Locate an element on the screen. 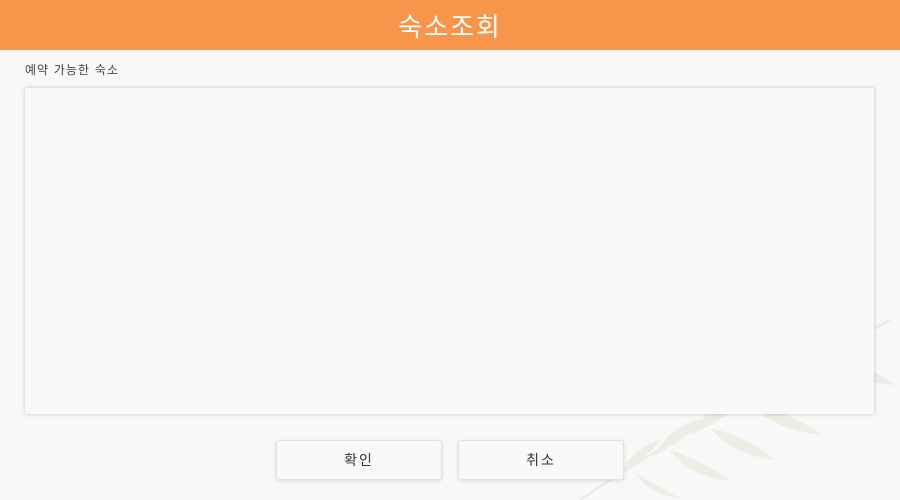 This screenshot has width=900, height=500. title-bar: 숙소조회 is located at coordinates (450, 25).